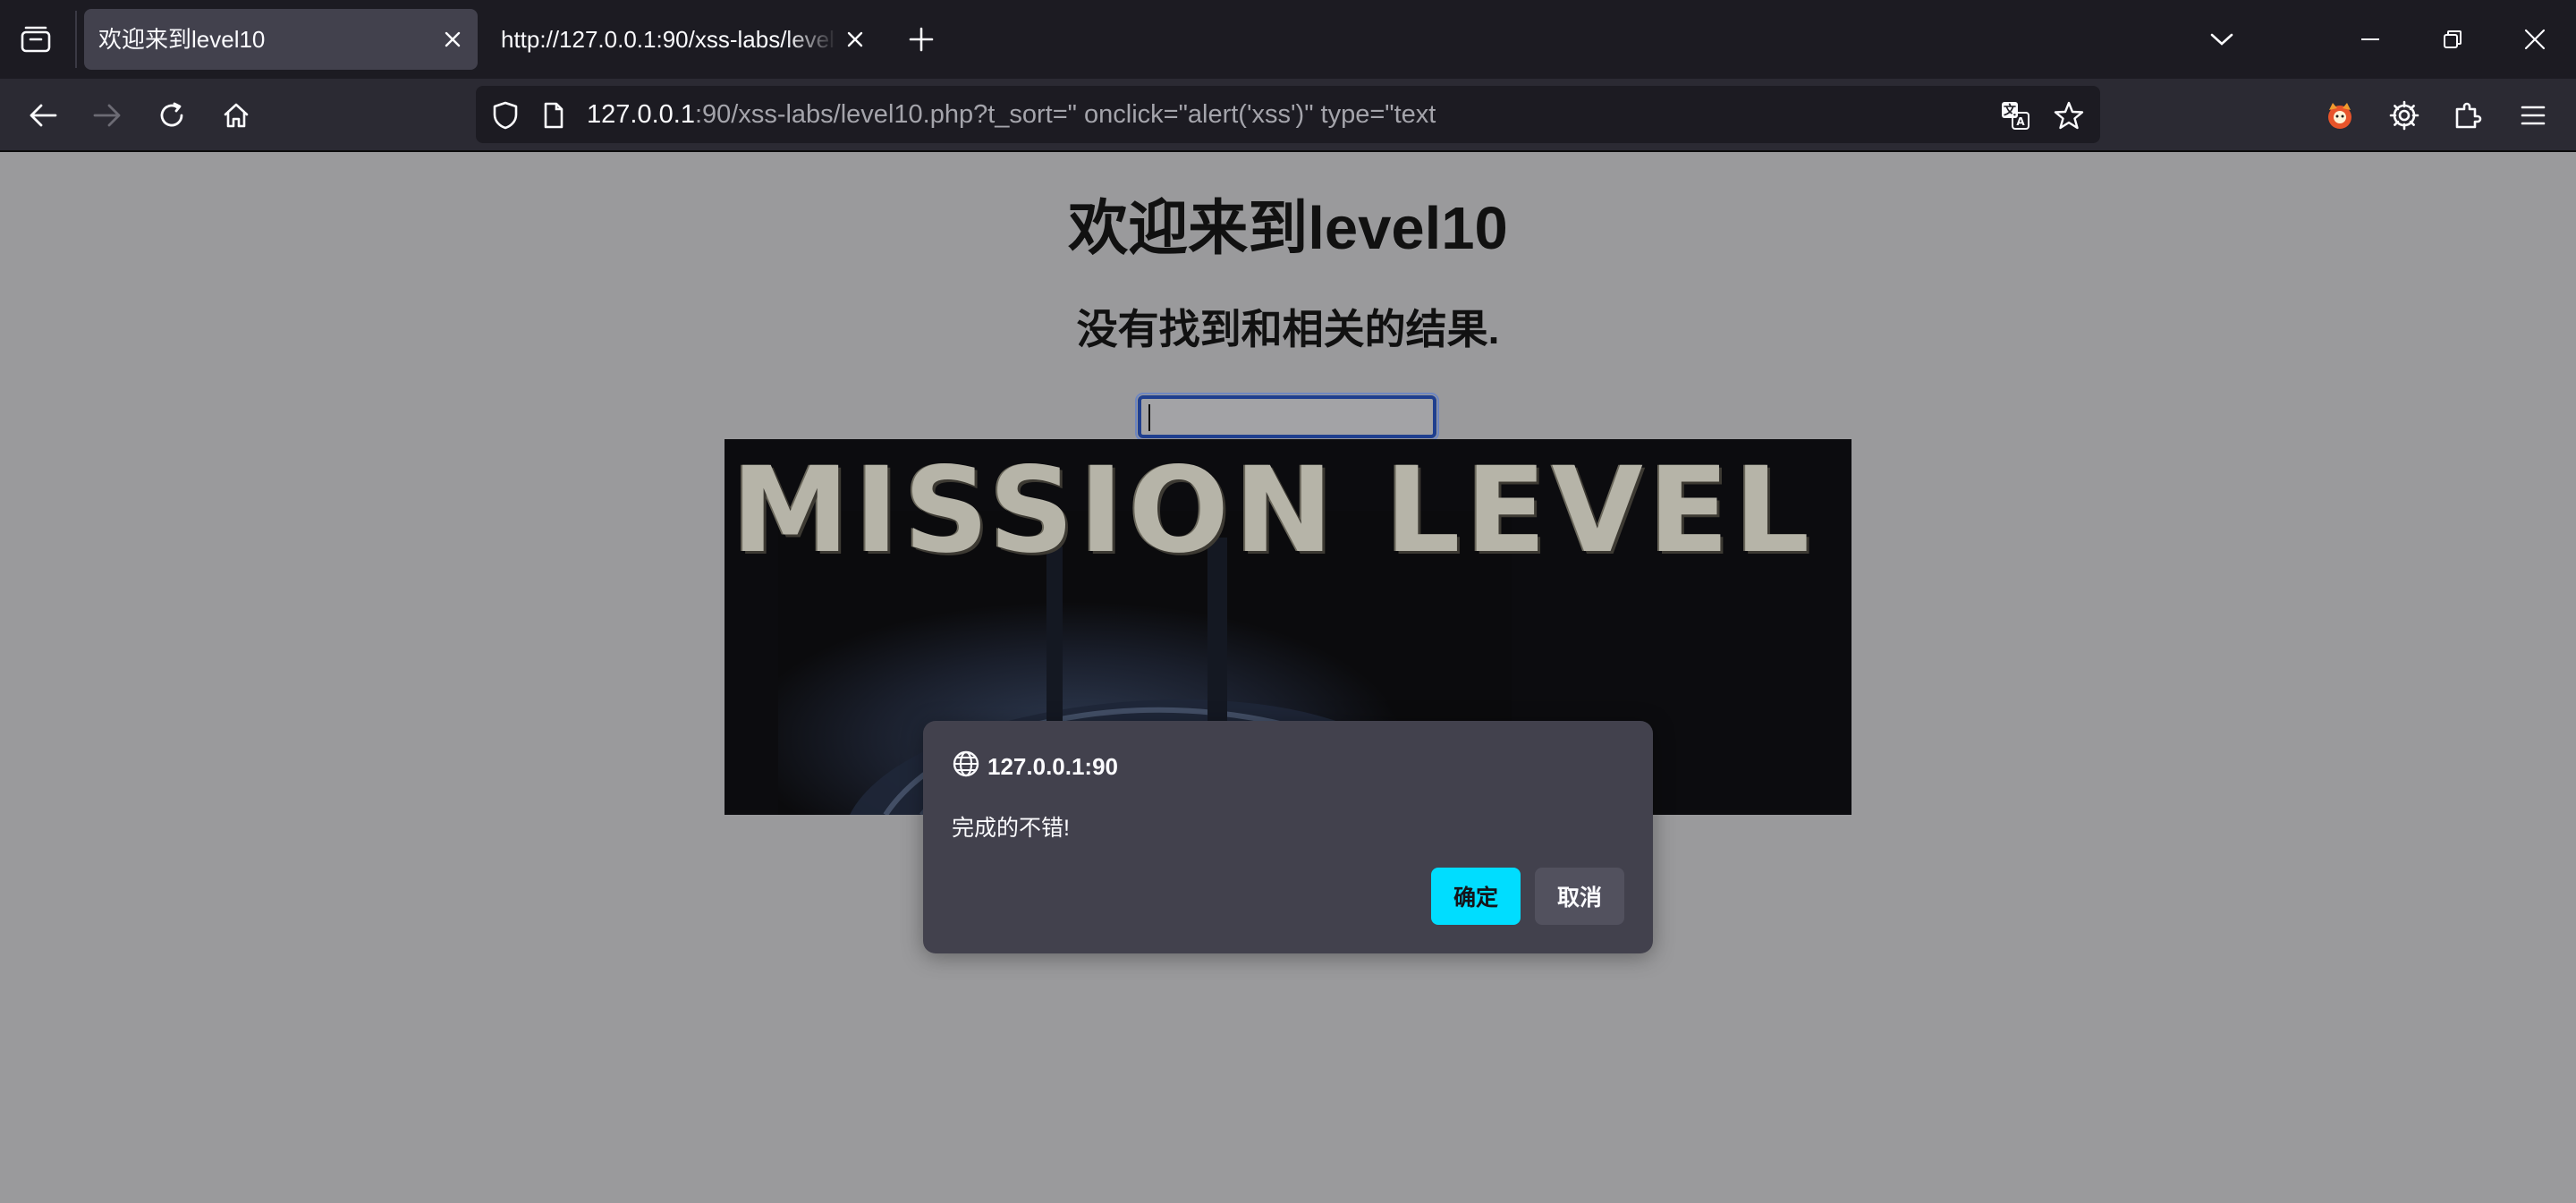 The height and width of the screenshot is (1203, 2576). I want to click on home-icon, so click(236, 115).